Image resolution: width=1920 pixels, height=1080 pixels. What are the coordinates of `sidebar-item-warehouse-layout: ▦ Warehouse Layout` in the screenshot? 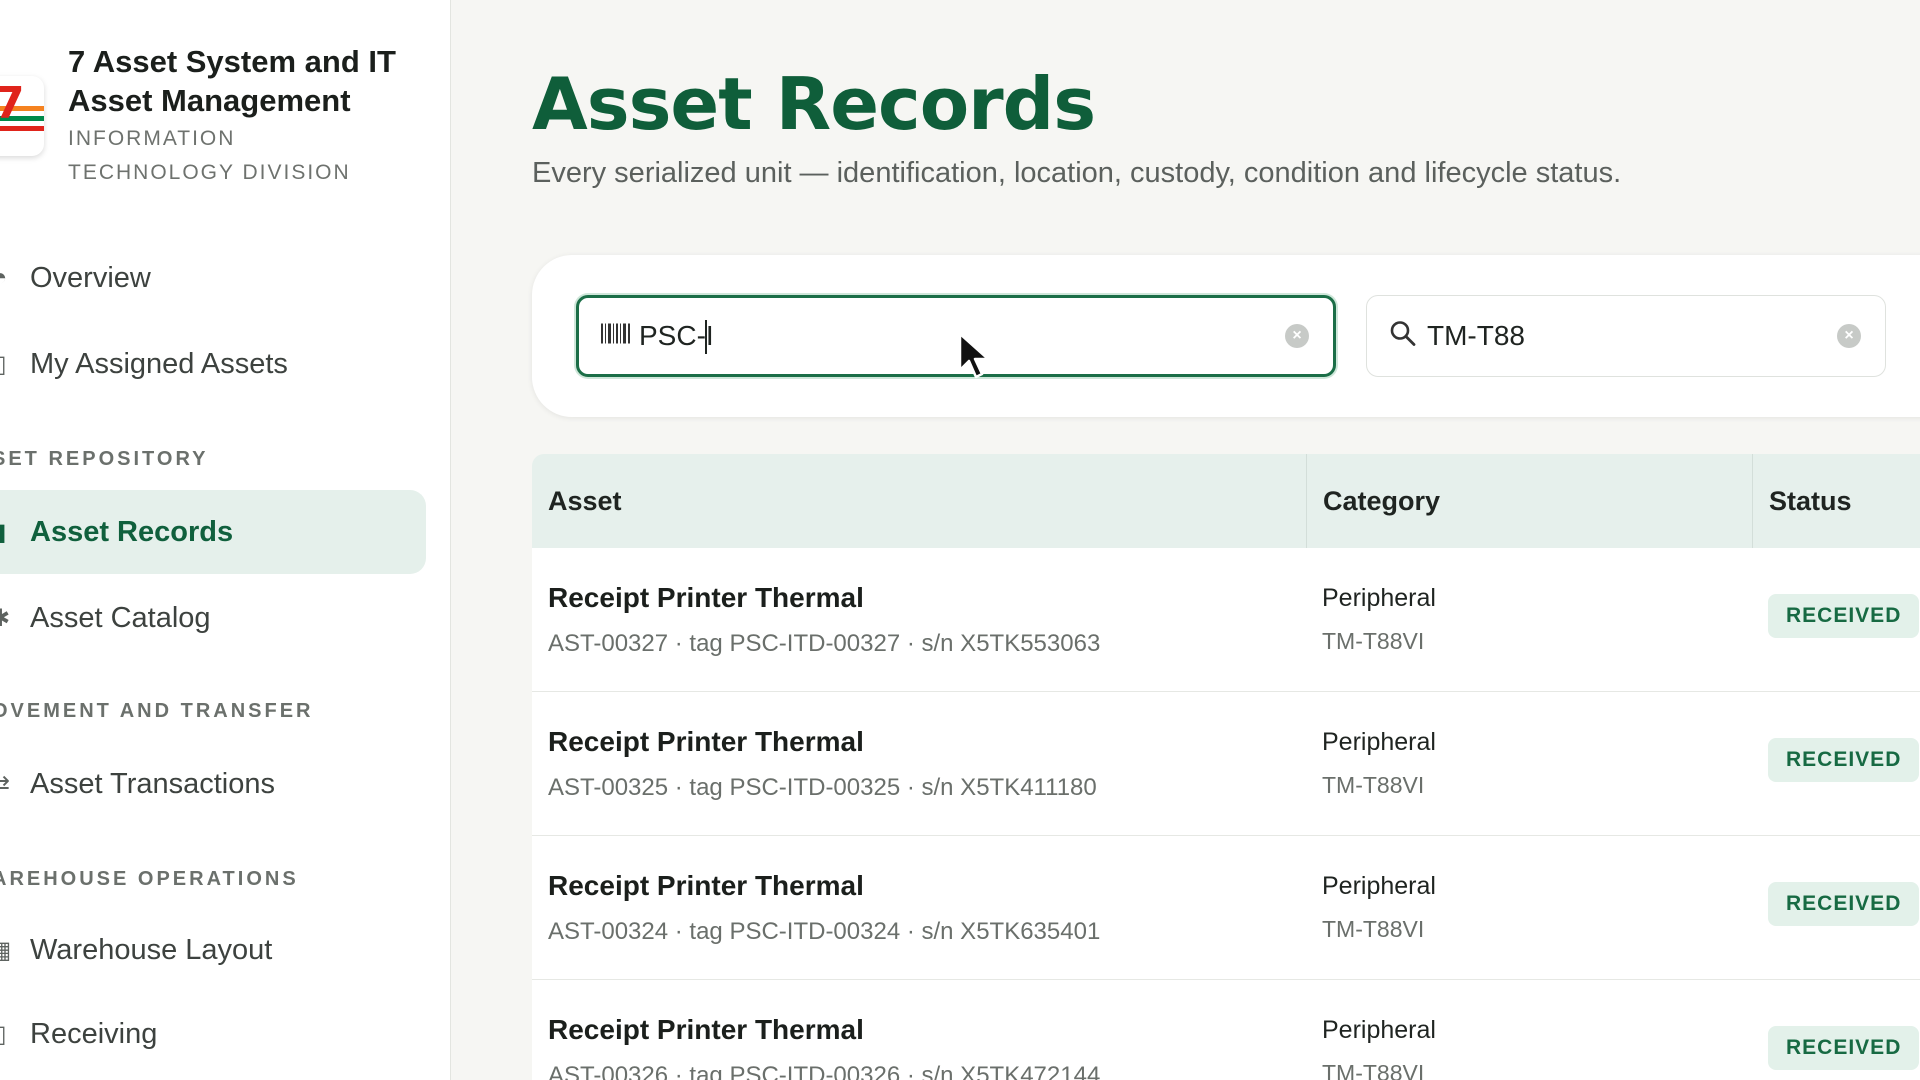 It's located at (213, 950).